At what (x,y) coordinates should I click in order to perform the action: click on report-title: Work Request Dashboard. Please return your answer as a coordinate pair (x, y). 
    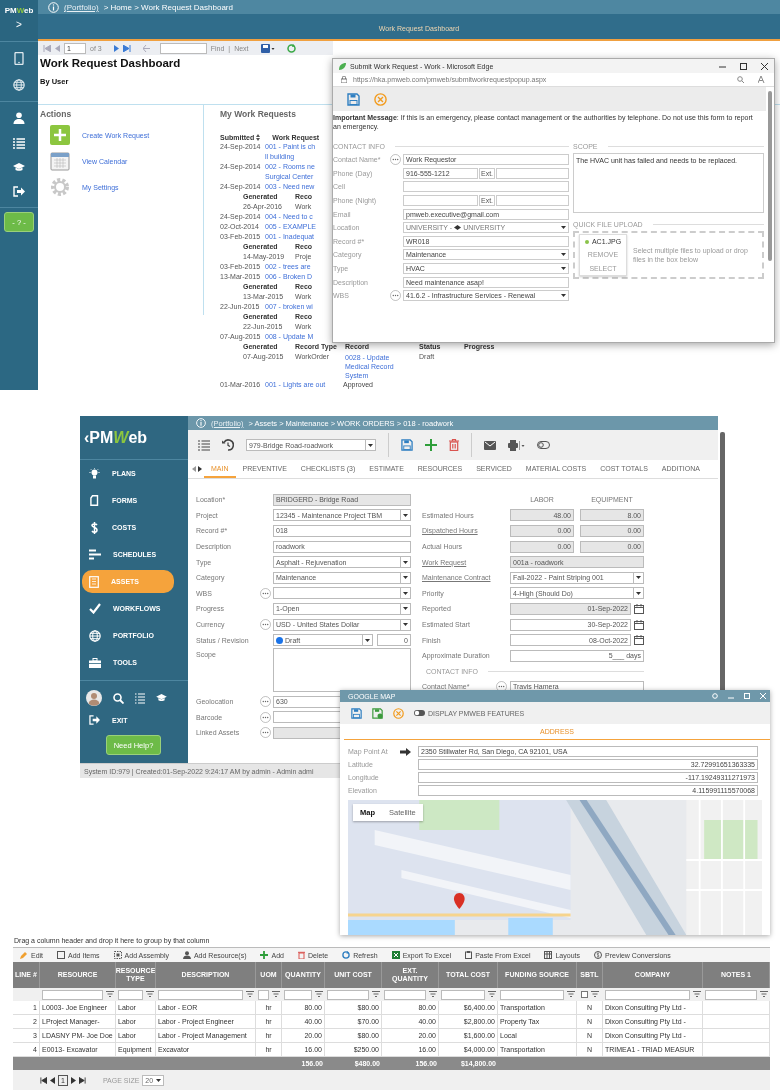
    Looking at the image, I should click on (110, 63).